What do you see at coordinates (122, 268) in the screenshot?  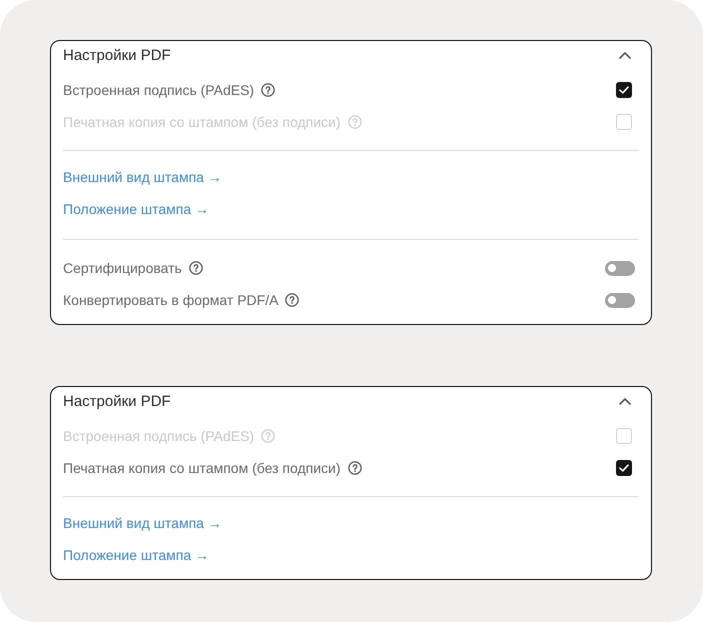 I see `toggle-label: Сертифицировать` at bounding box center [122, 268].